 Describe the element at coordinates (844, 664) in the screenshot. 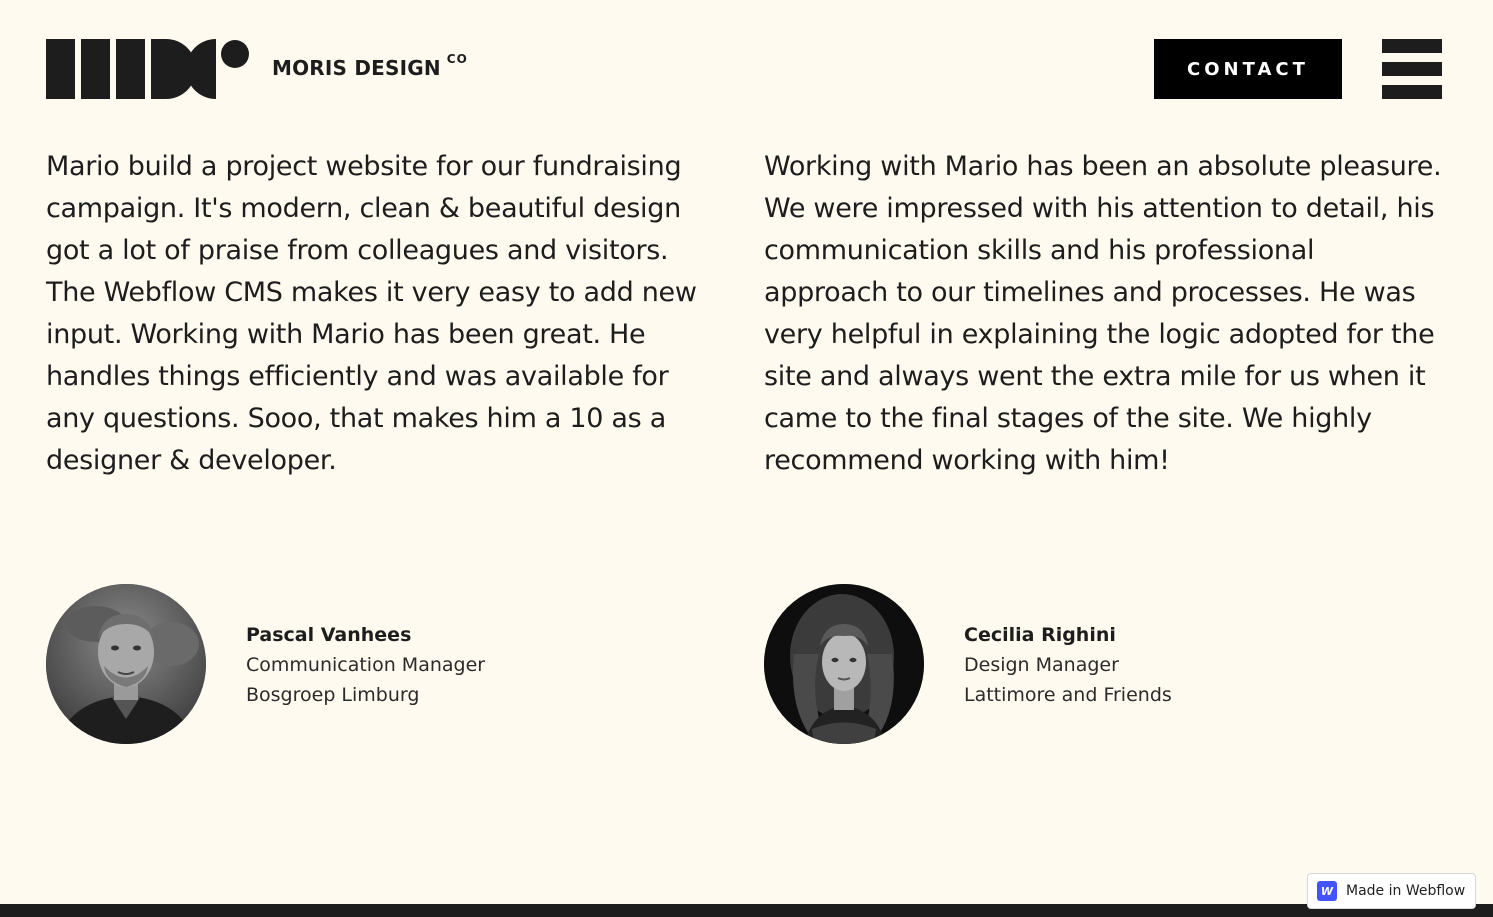

I see `avatar-cecilia-righini` at that location.